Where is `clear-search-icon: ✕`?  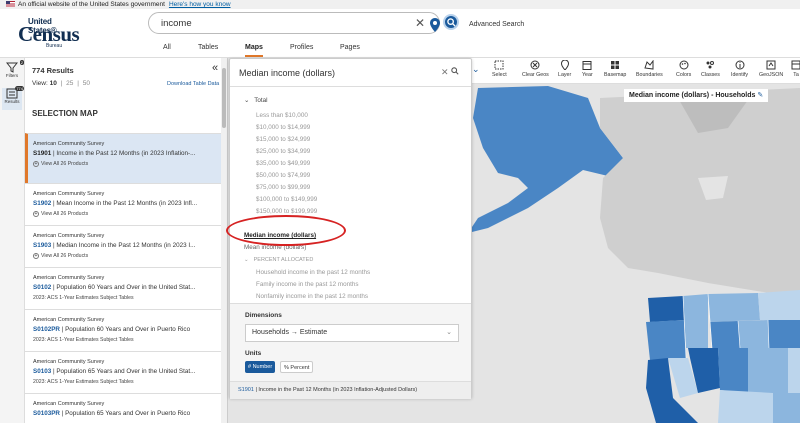 clear-search-icon: ✕ is located at coordinates (420, 23).